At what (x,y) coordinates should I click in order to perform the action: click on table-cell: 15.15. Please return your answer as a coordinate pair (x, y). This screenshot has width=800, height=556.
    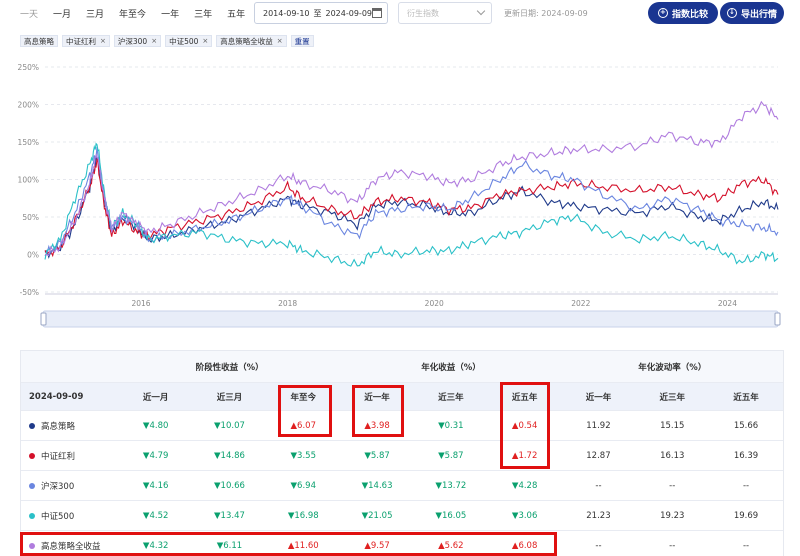
    Looking at the image, I should click on (672, 425).